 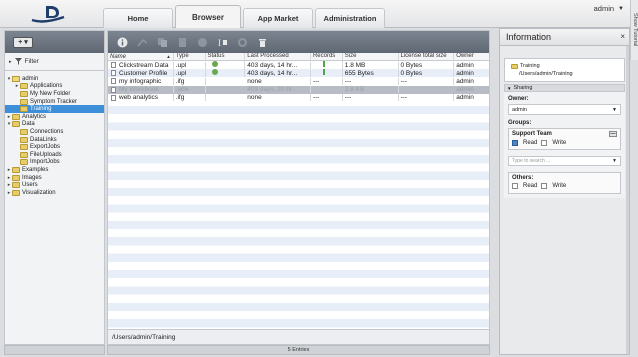 I want to click on col-owner: Owner, so click(x=471, y=56).